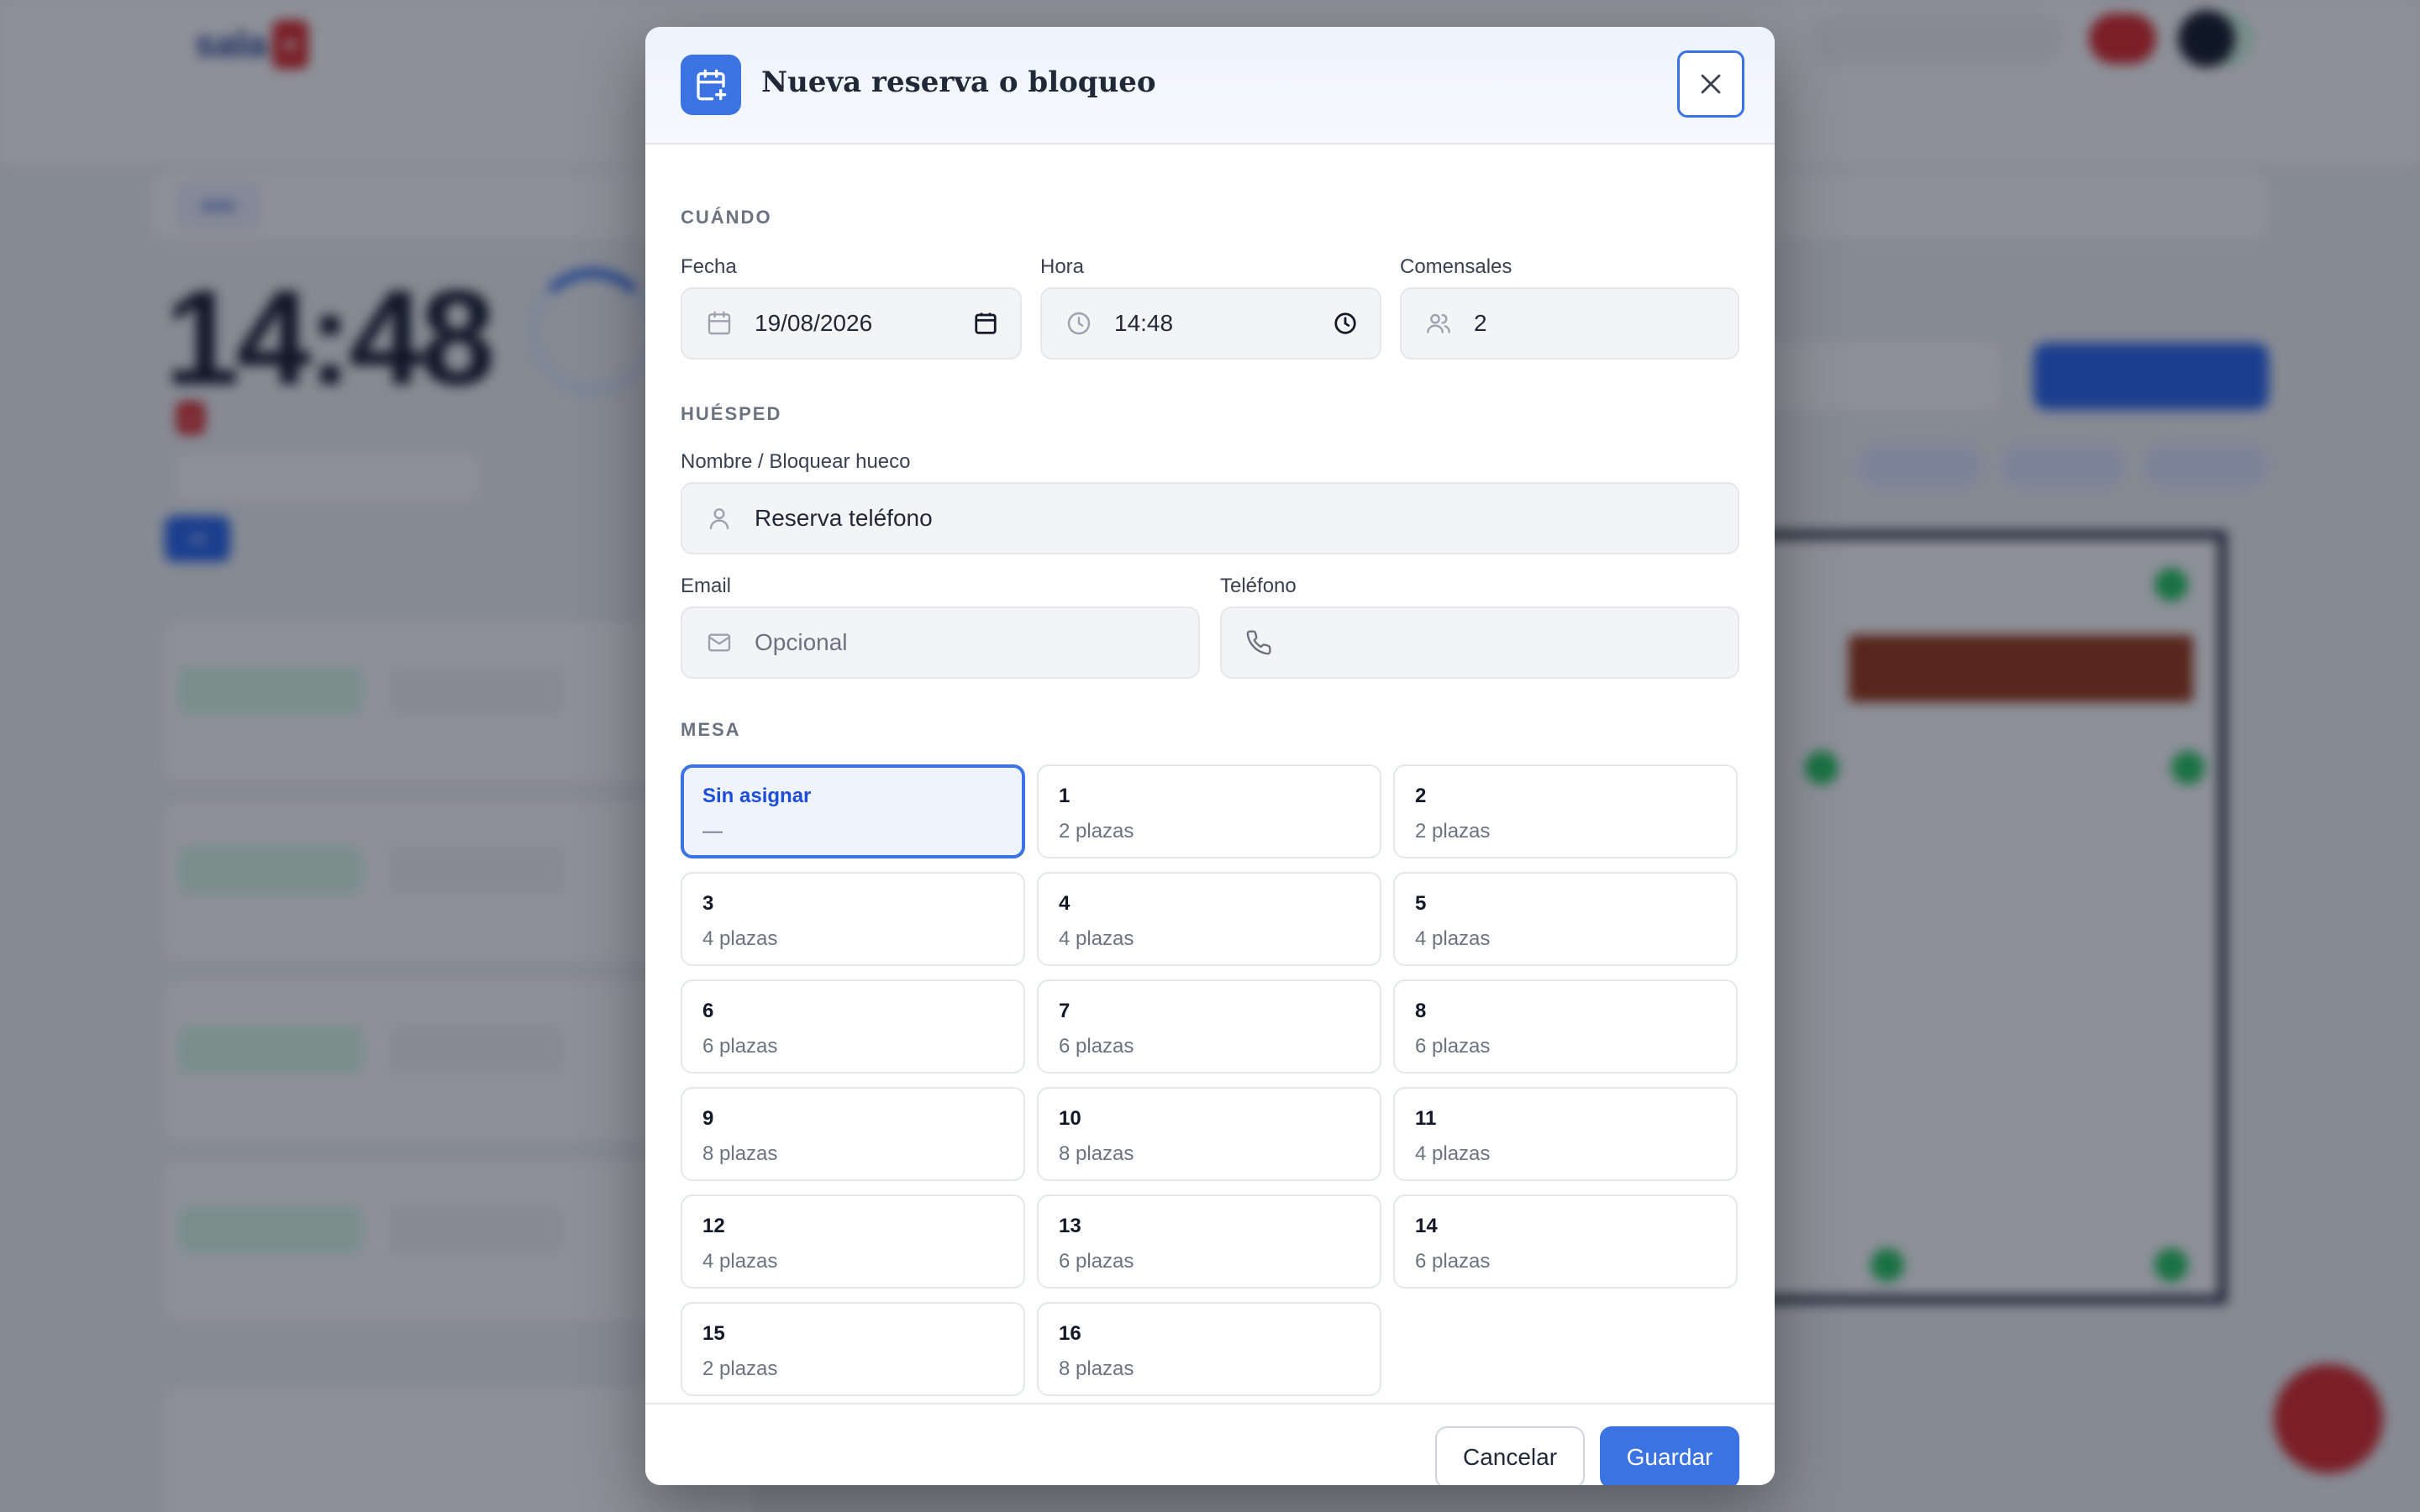 This screenshot has height=1512, width=2420. Describe the element at coordinates (1421, 903) in the screenshot. I see `table-option-name: 5` at that location.